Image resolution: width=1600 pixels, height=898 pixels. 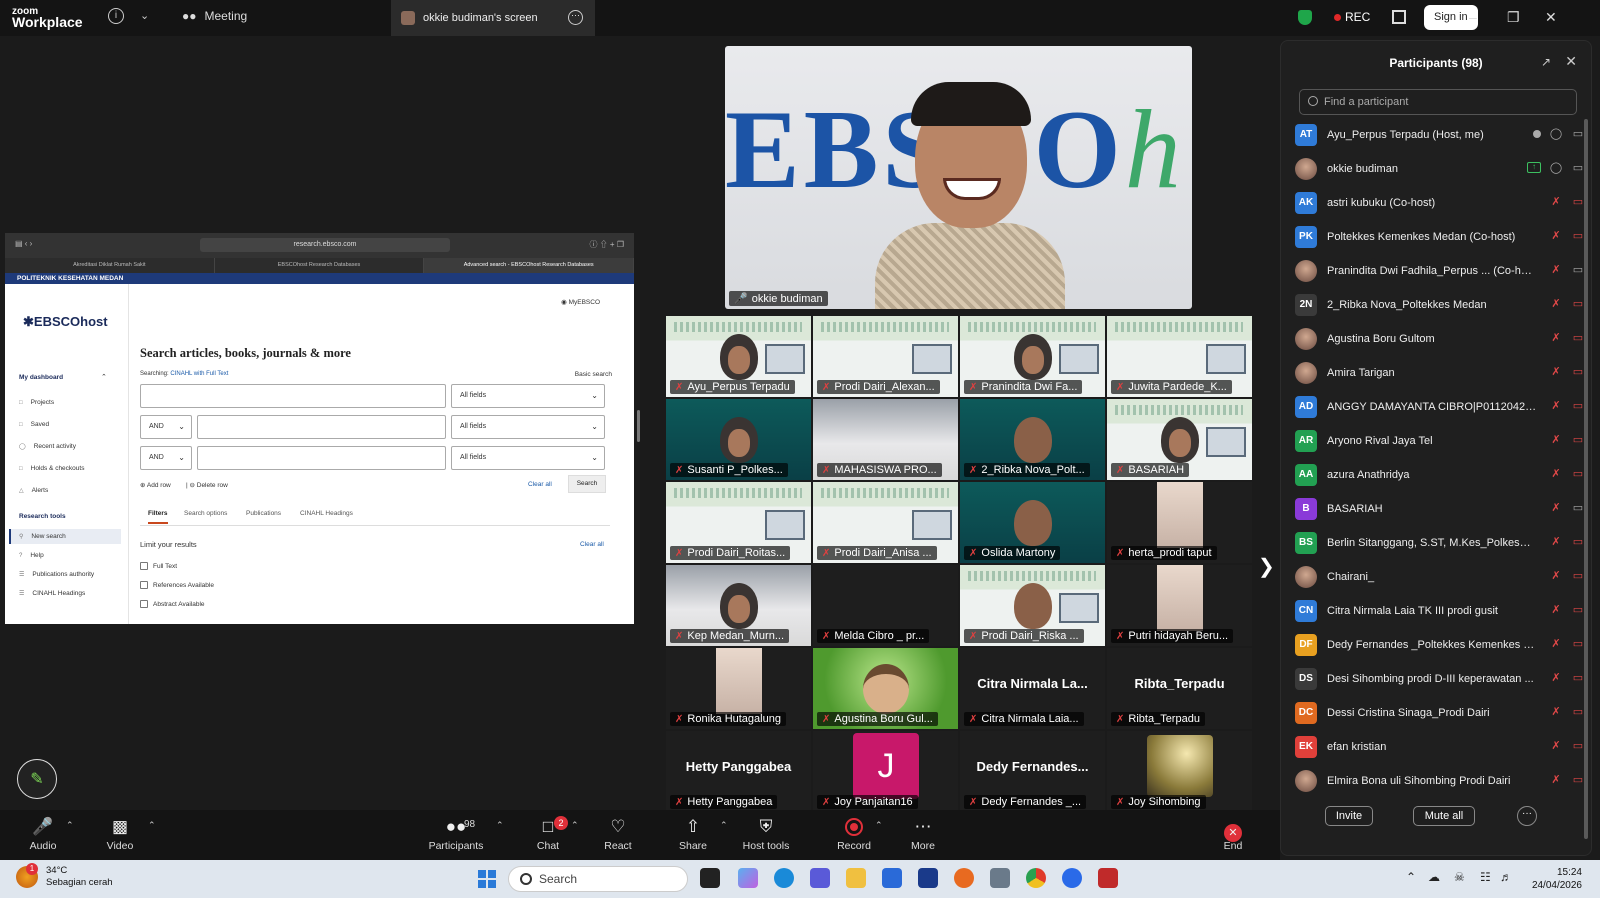 I want to click on end-button: ✕ End, so click(x=1233, y=833).